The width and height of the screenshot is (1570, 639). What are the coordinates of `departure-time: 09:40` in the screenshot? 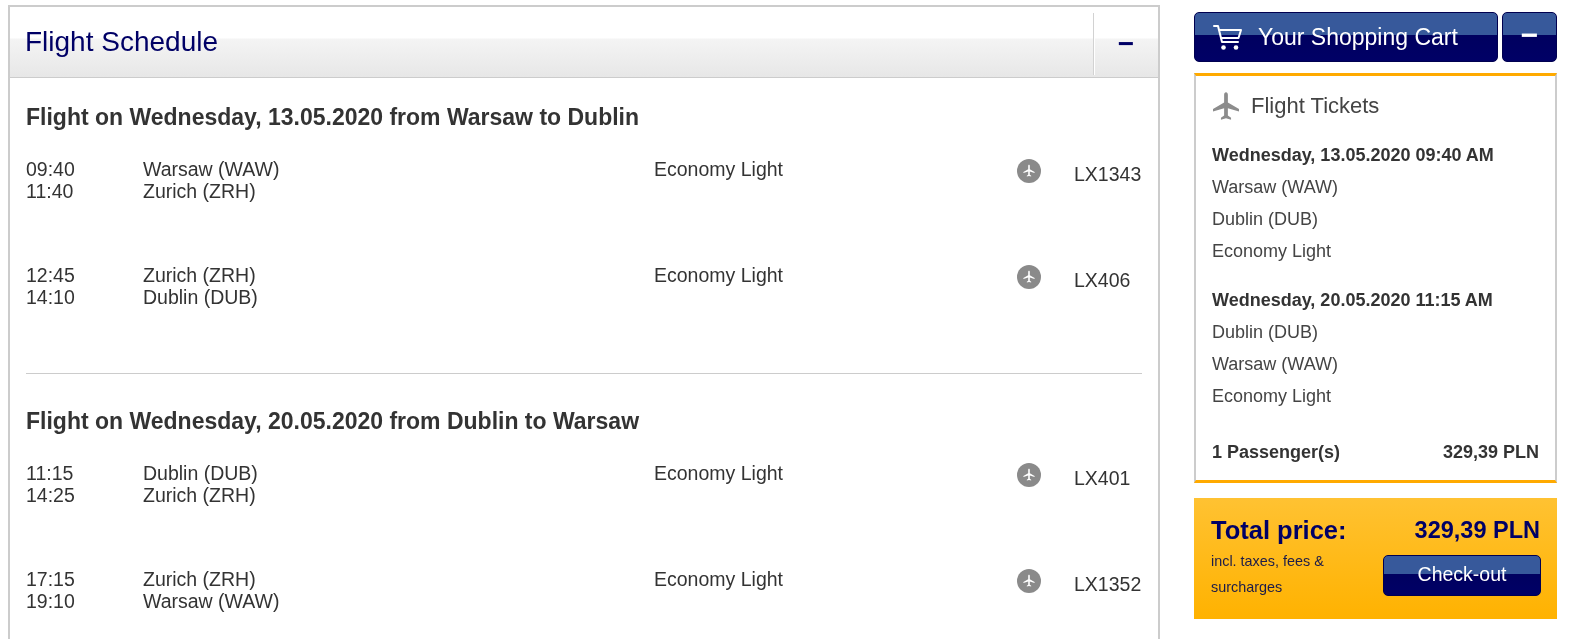 It's located at (51, 169).